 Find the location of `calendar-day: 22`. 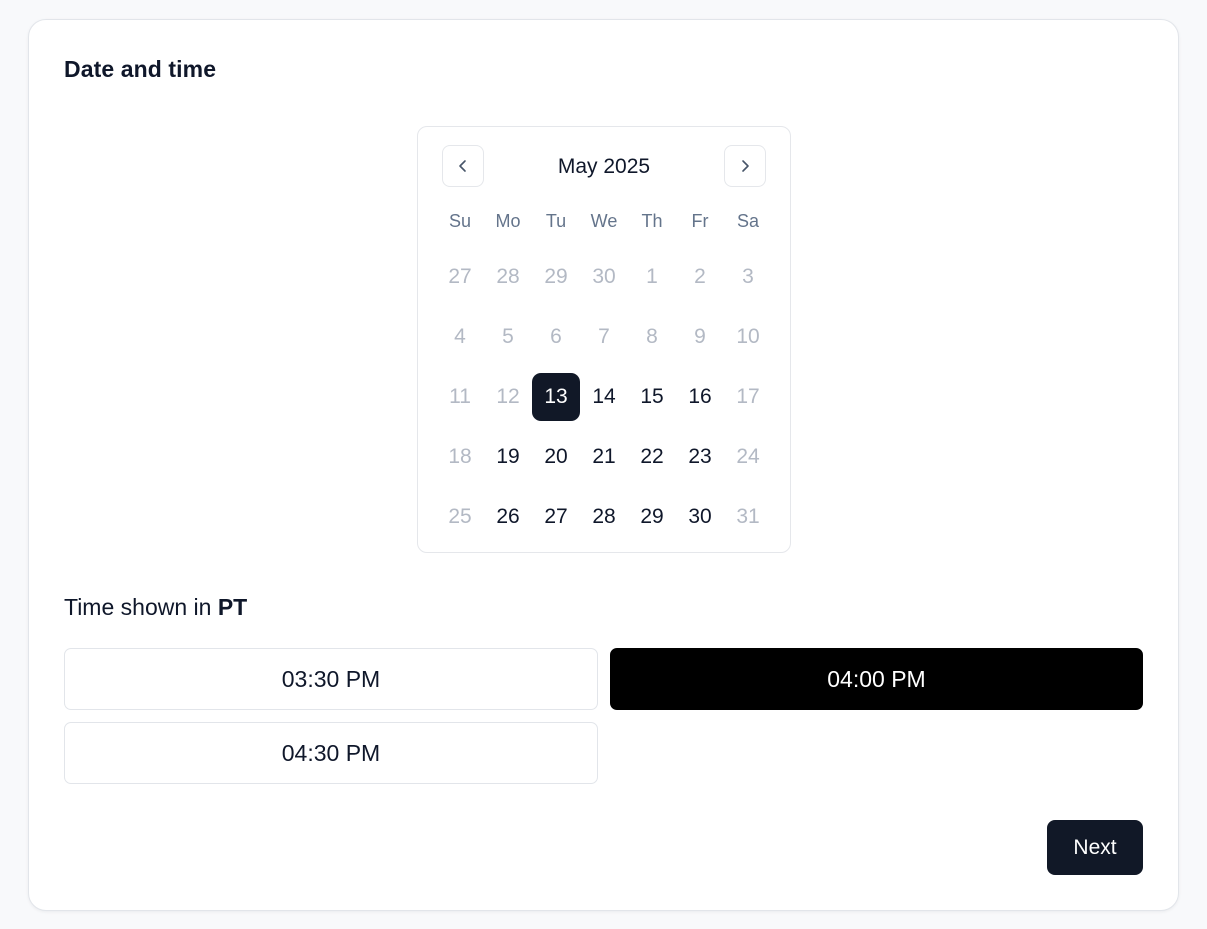

calendar-day: 22 is located at coordinates (652, 457).